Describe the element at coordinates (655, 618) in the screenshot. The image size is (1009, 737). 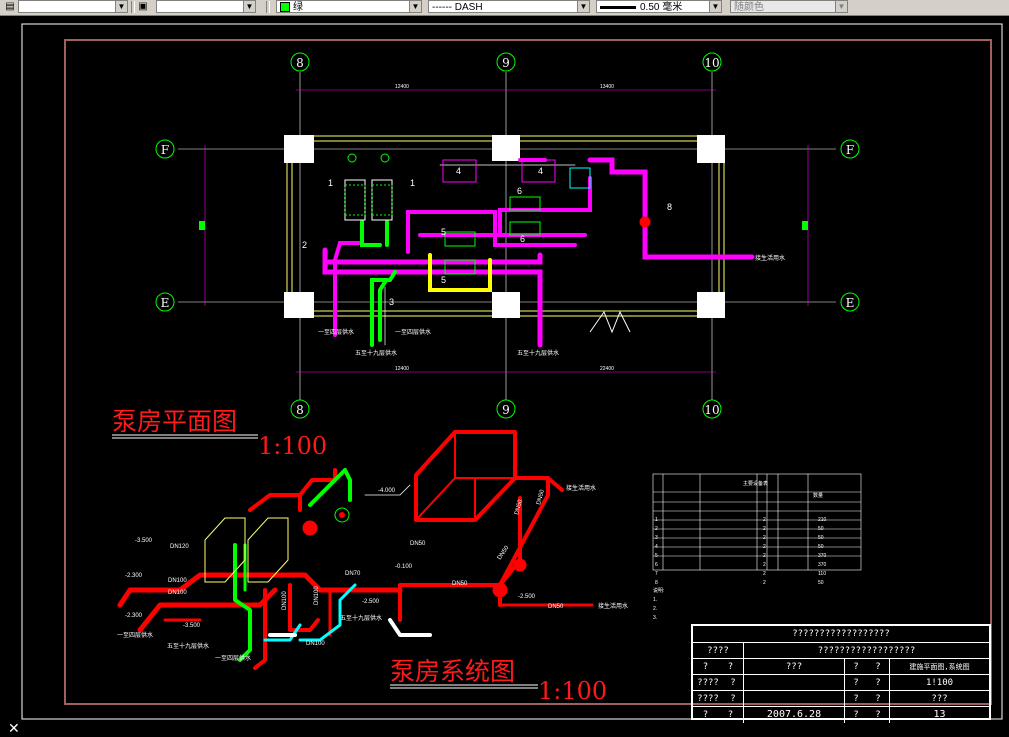
I see `note-line: 3.` at that location.